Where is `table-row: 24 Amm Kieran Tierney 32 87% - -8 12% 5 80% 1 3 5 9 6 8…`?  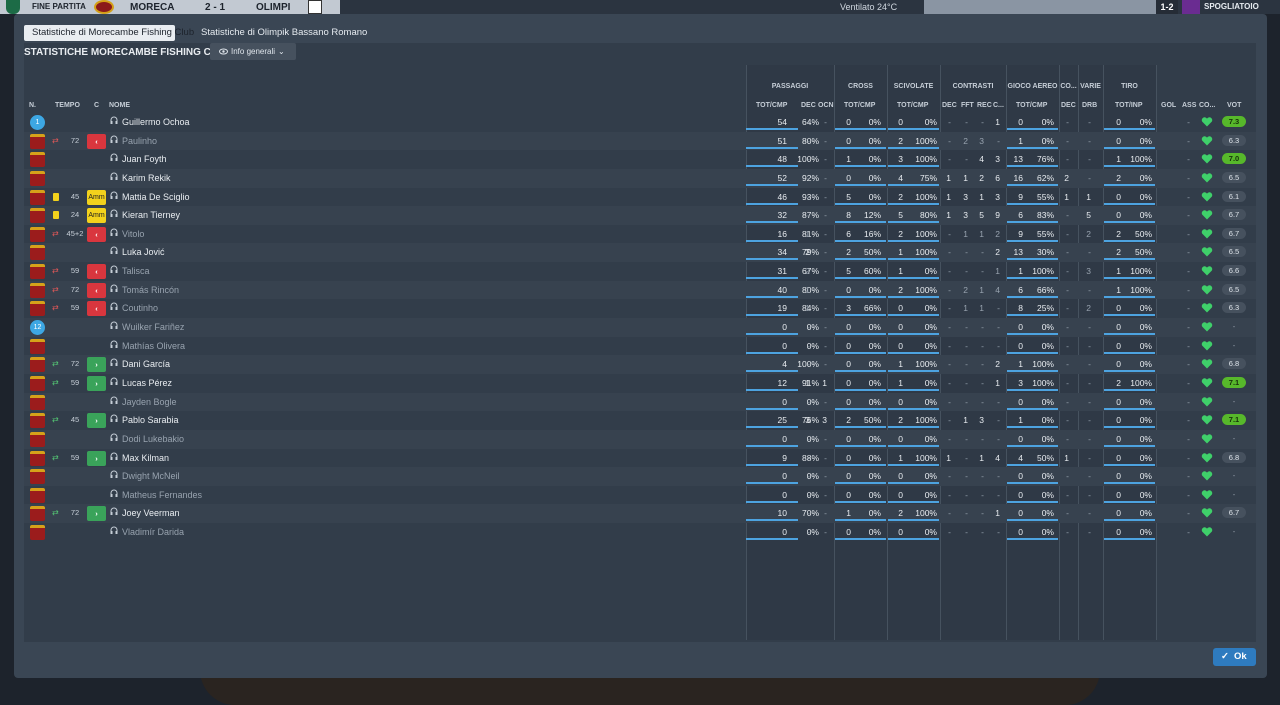
table-row: 24 Amm Kieran Tierney 32 87% - -8 12% 5 80% 1 3 5 9 6 8… is located at coordinates (640, 215).